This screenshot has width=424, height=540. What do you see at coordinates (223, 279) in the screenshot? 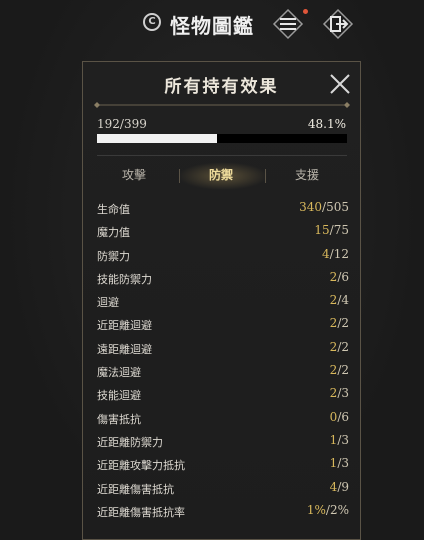
I see `stat-row: 技能防禦力 2/6` at bounding box center [223, 279].